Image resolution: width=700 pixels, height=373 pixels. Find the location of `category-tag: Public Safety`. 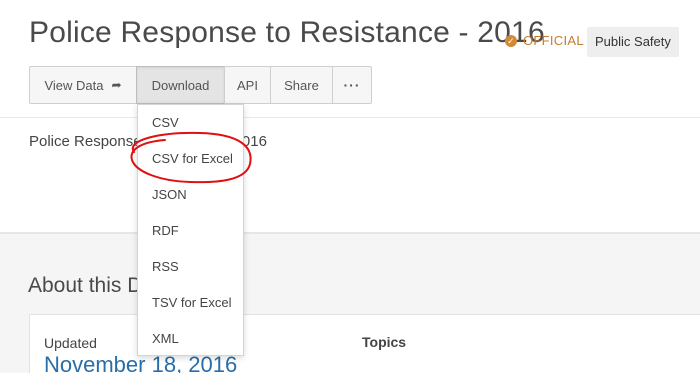

category-tag: Public Safety is located at coordinates (633, 42).